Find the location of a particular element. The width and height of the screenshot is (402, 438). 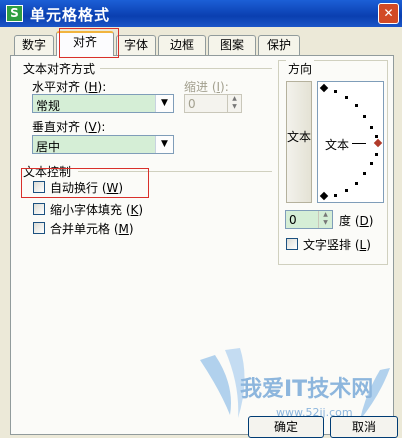

tab-highlight-annotation is located at coordinates (89, 43).